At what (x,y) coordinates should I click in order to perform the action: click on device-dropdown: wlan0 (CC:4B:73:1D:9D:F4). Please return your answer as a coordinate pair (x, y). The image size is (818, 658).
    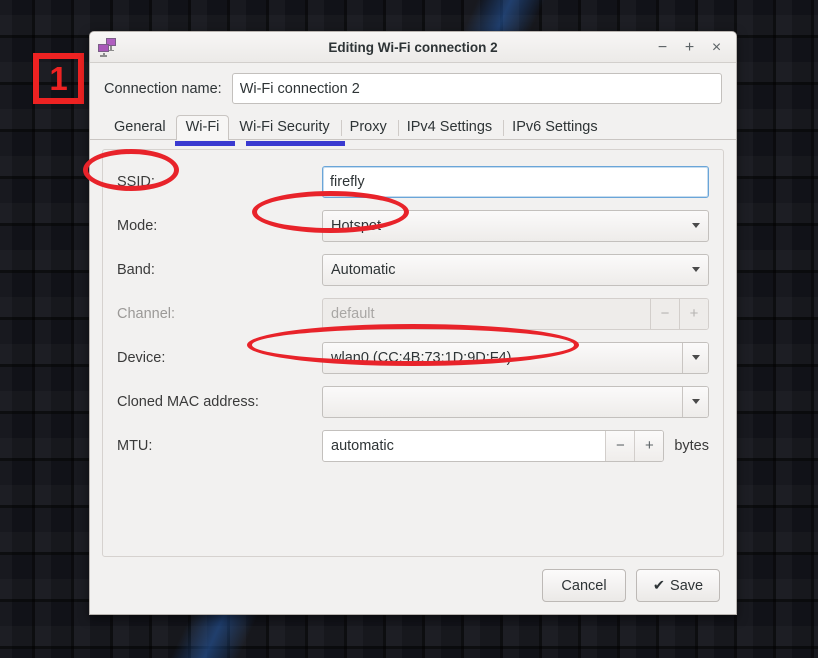
    Looking at the image, I should click on (515, 357).